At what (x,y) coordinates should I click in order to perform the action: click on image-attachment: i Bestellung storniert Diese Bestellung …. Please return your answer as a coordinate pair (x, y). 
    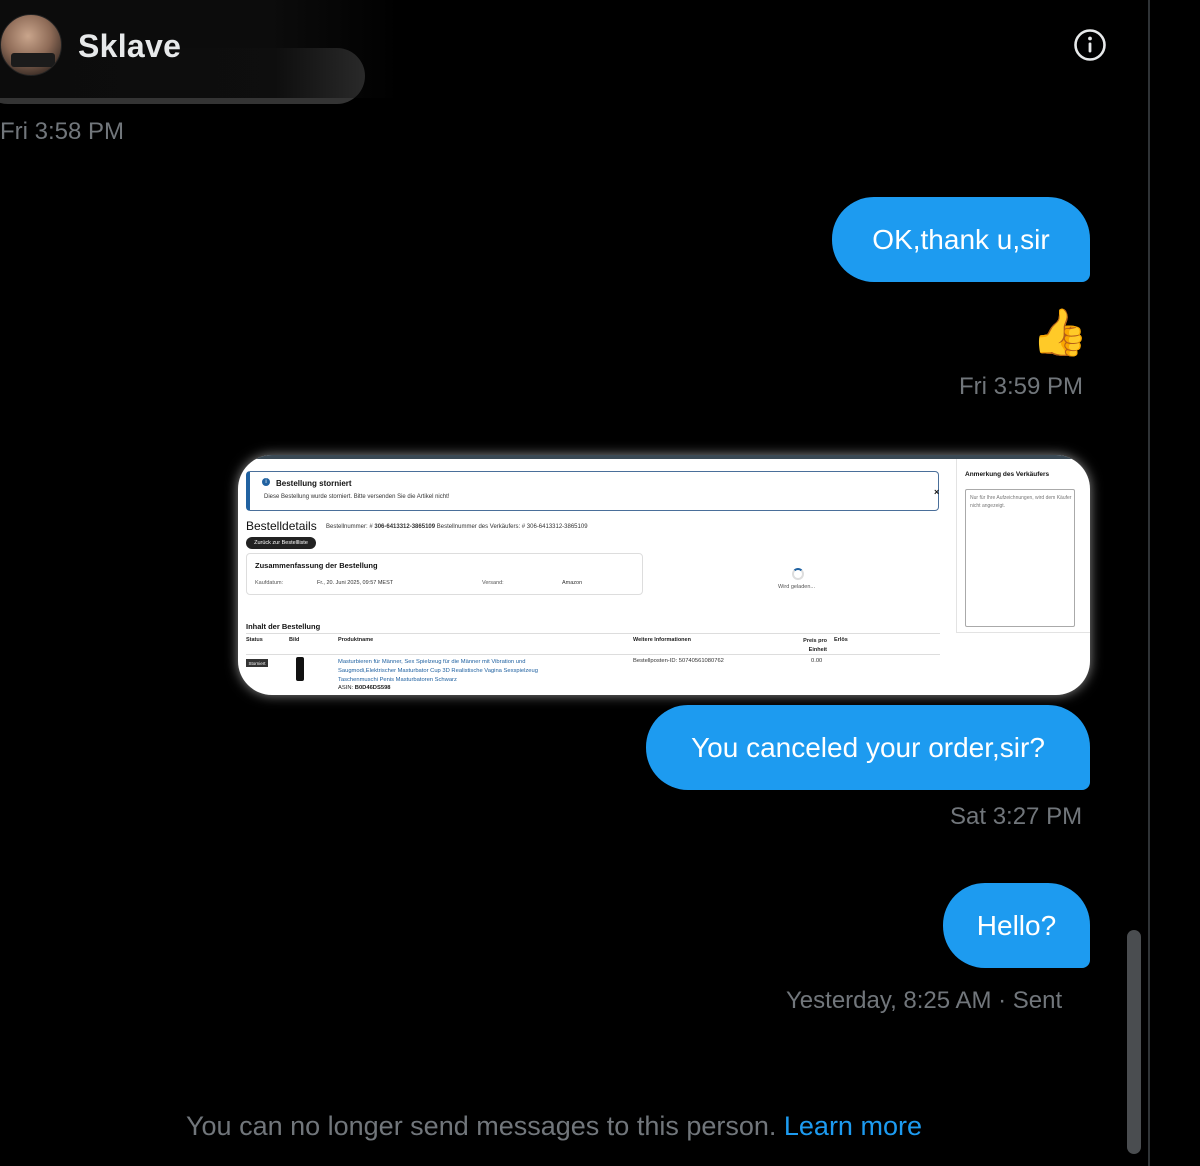
    Looking at the image, I should click on (664, 575).